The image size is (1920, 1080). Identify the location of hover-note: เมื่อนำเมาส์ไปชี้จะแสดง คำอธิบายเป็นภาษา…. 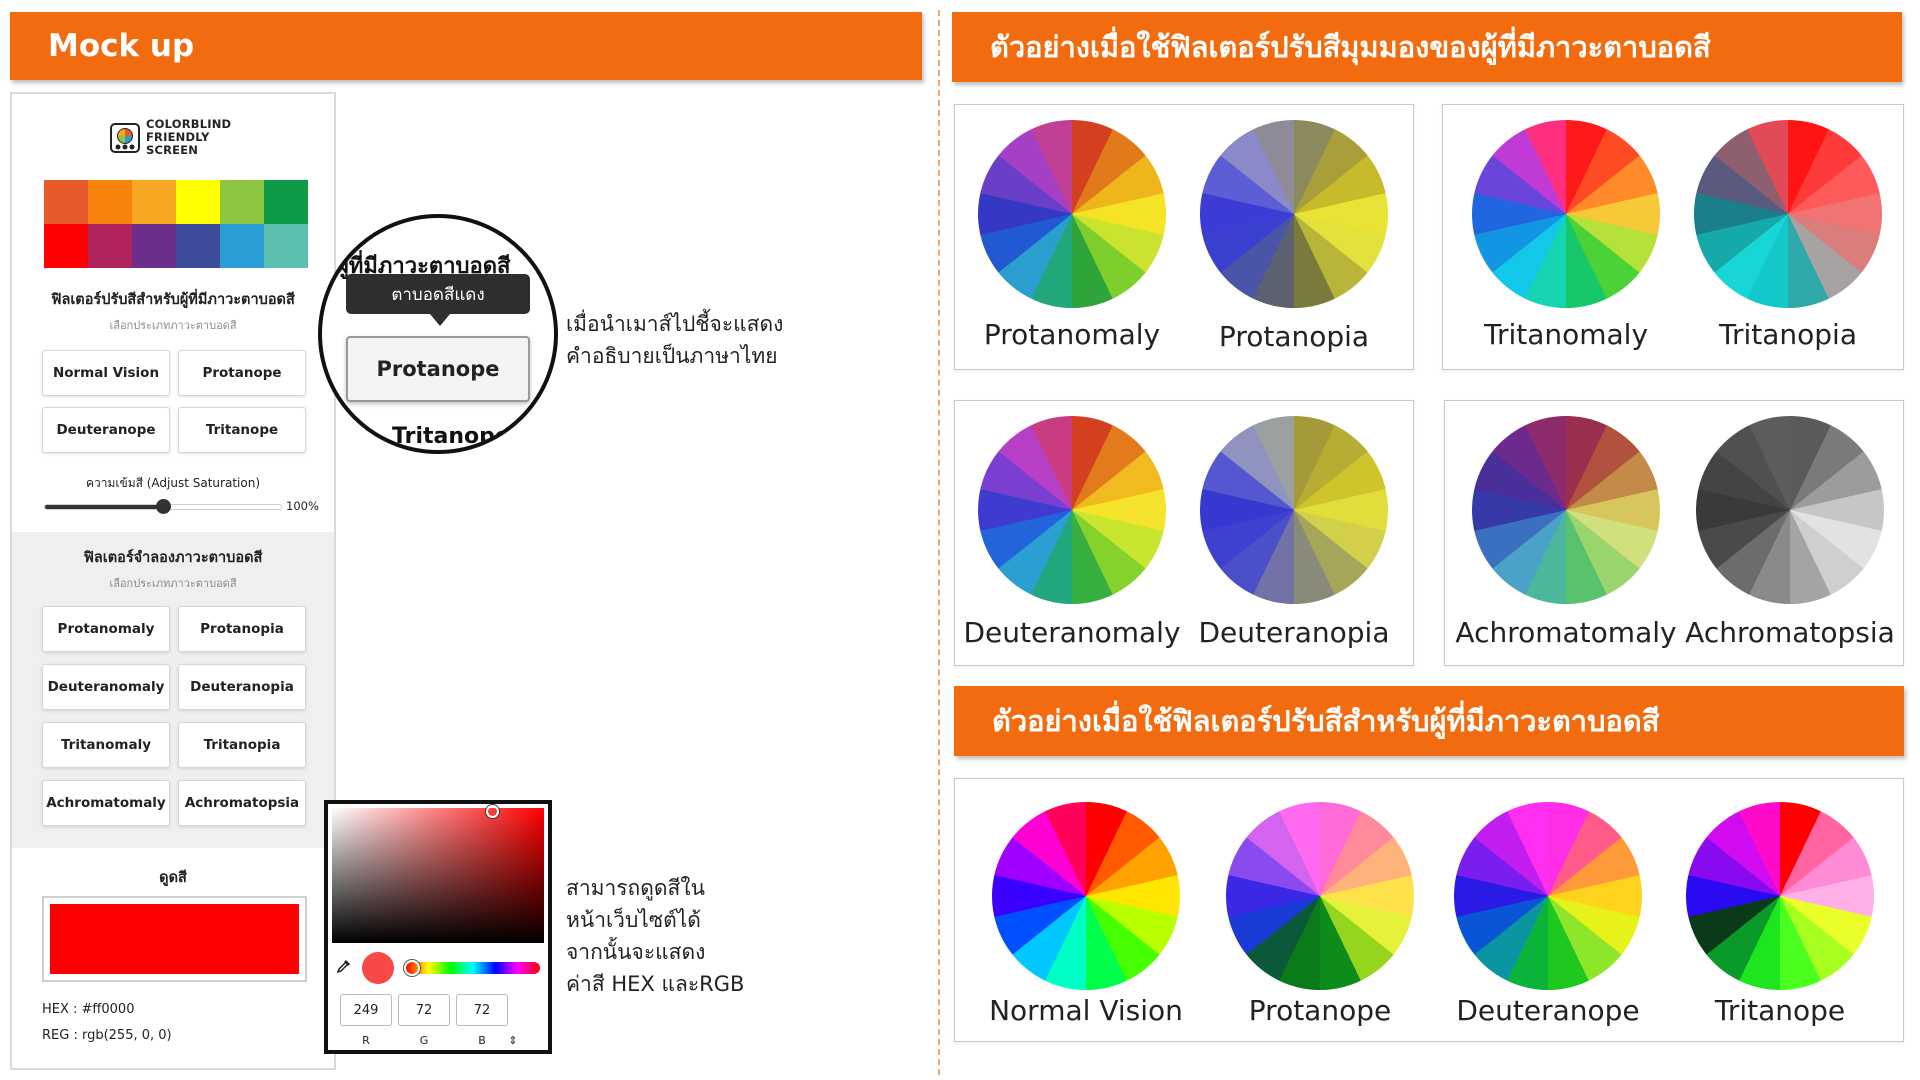
(674, 340).